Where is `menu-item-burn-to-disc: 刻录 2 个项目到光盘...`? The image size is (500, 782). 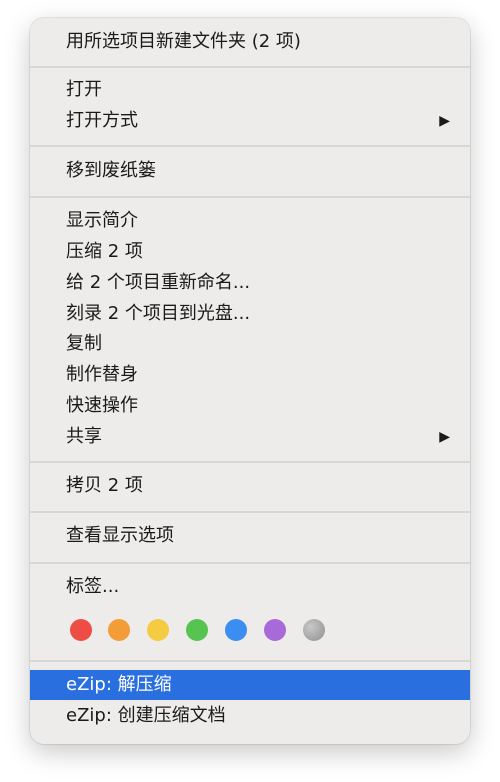
menu-item-burn-to-disc: 刻录 2 个项目到光盘... is located at coordinates (250, 314).